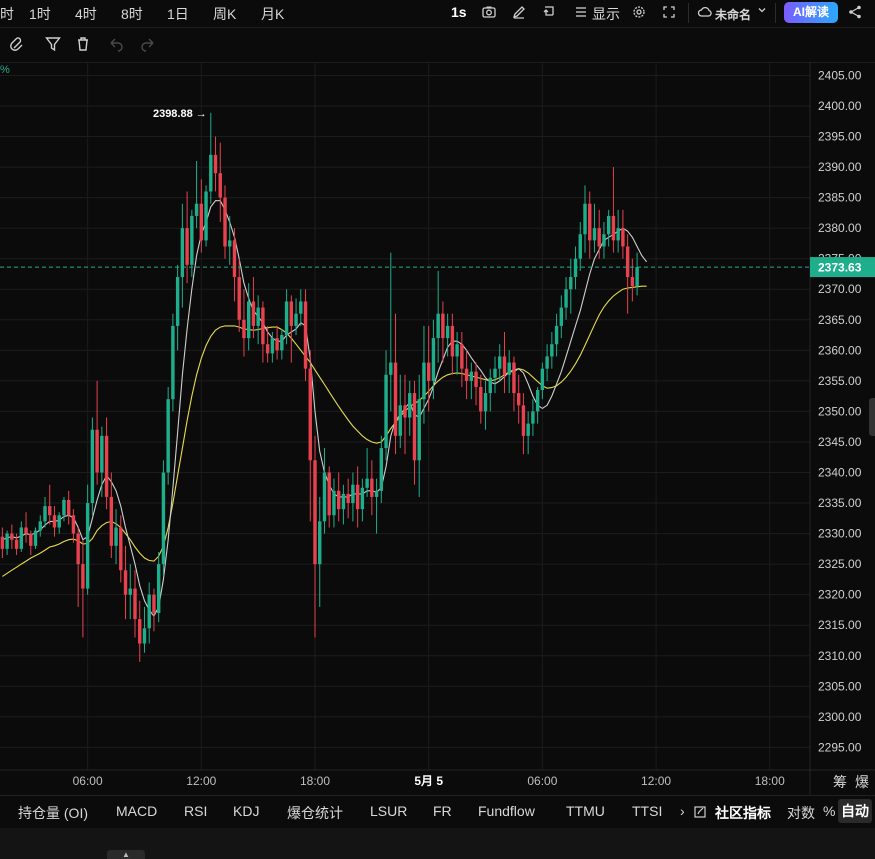 The width and height of the screenshot is (875, 859). Describe the element at coordinates (53, 813) in the screenshot. I see `tab-open-interest: 持仓量 (OI)` at that location.